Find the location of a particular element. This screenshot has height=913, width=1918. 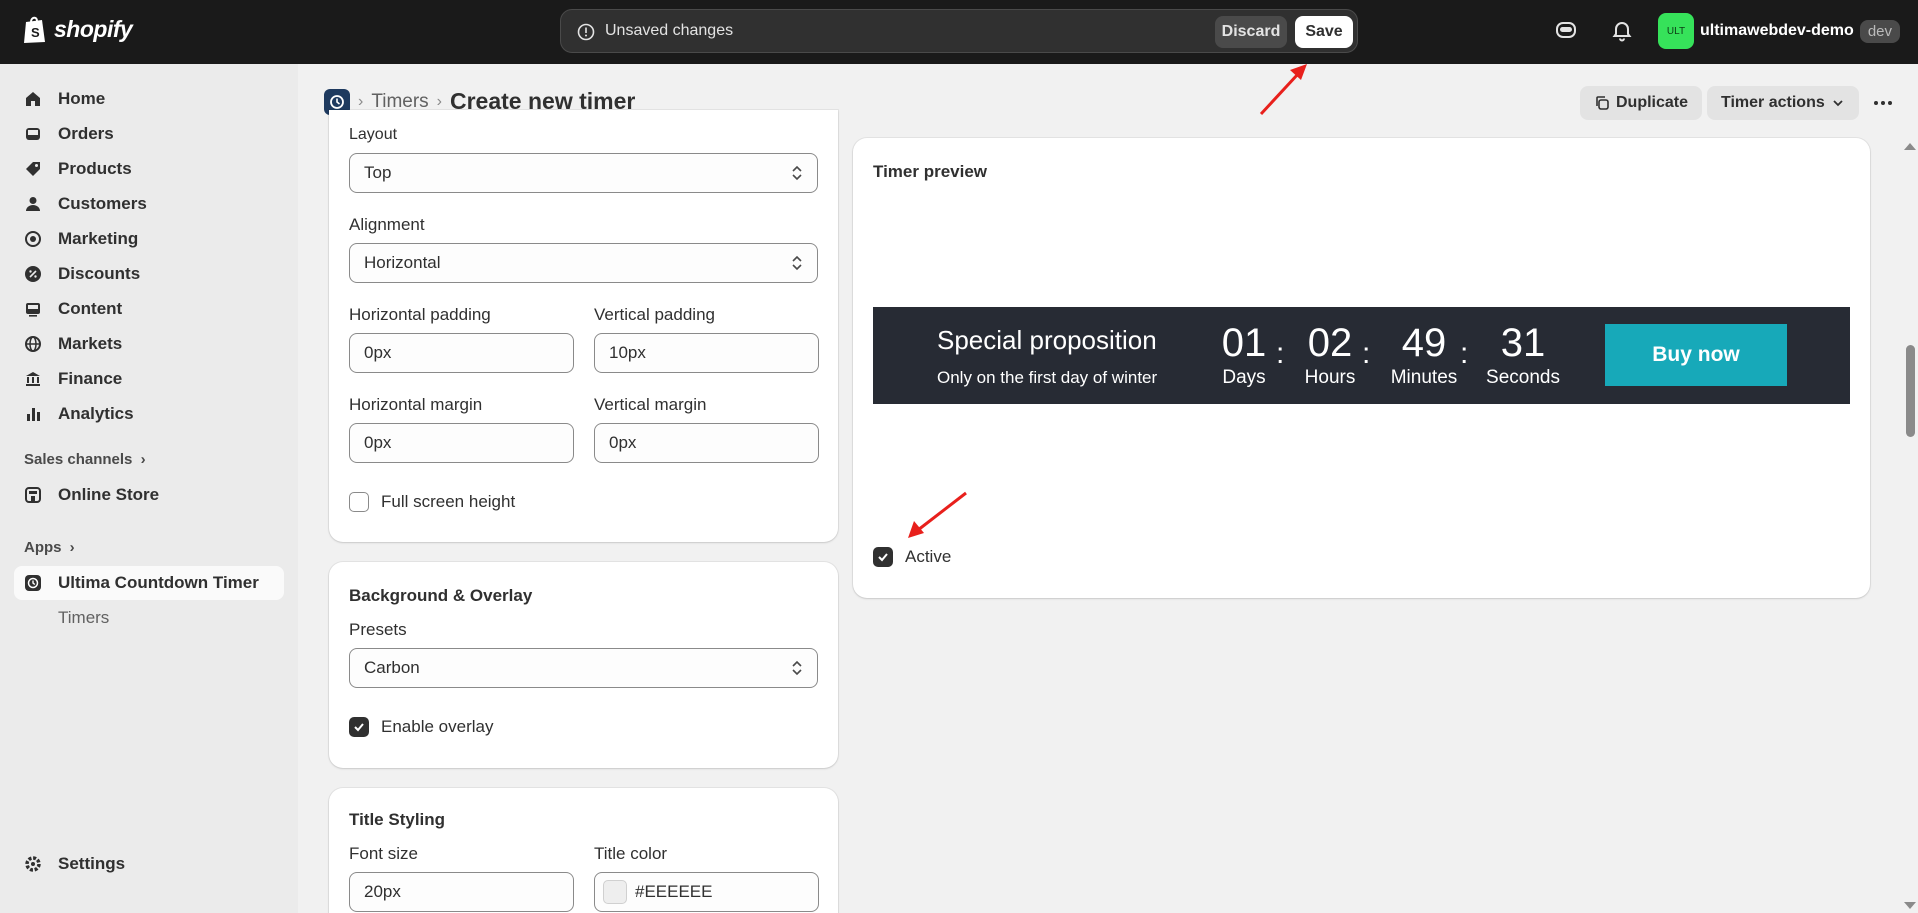

arrow-to-save-icon is located at coordinates (1283, 90).